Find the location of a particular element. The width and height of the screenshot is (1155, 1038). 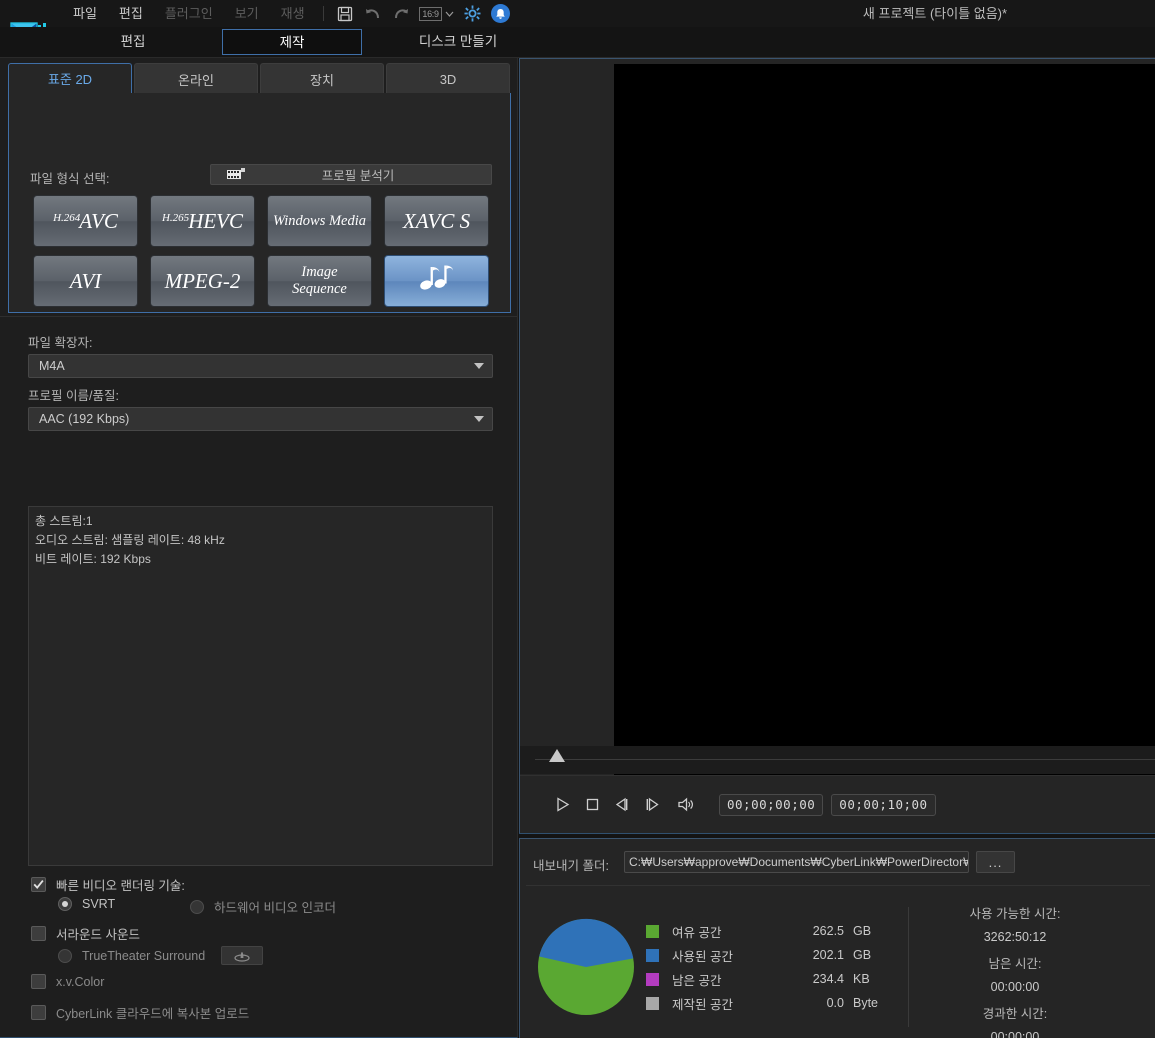

format-button-mpeg2: MPEG-2 is located at coordinates (202, 281).